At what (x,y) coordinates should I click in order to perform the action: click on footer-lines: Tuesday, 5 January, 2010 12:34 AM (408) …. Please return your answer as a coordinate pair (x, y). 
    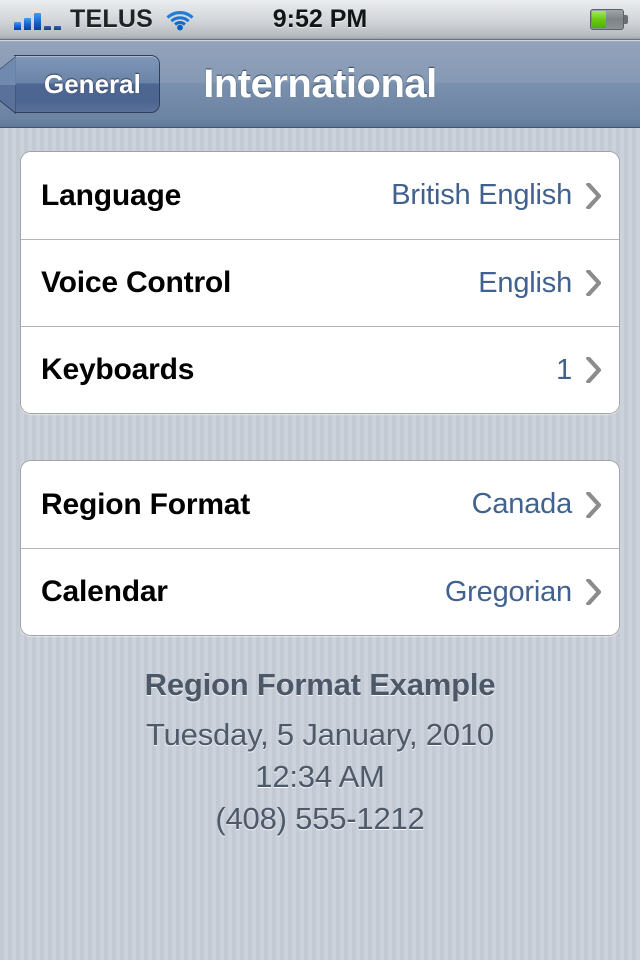
    Looking at the image, I should click on (320, 777).